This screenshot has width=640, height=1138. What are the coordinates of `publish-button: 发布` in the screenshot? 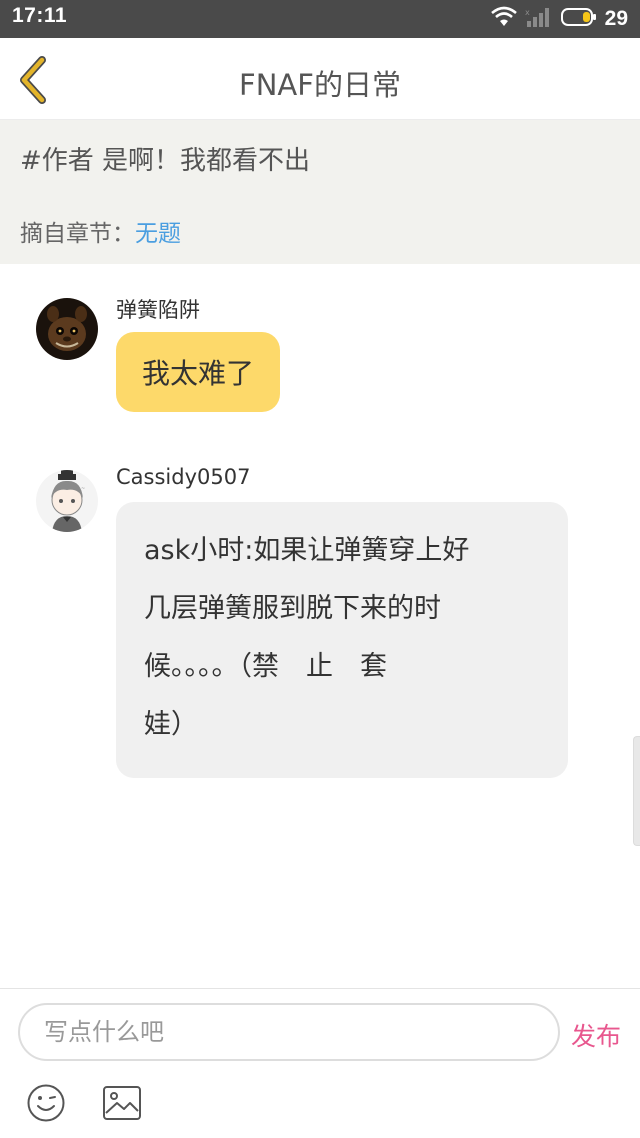 It's located at (596, 1035).